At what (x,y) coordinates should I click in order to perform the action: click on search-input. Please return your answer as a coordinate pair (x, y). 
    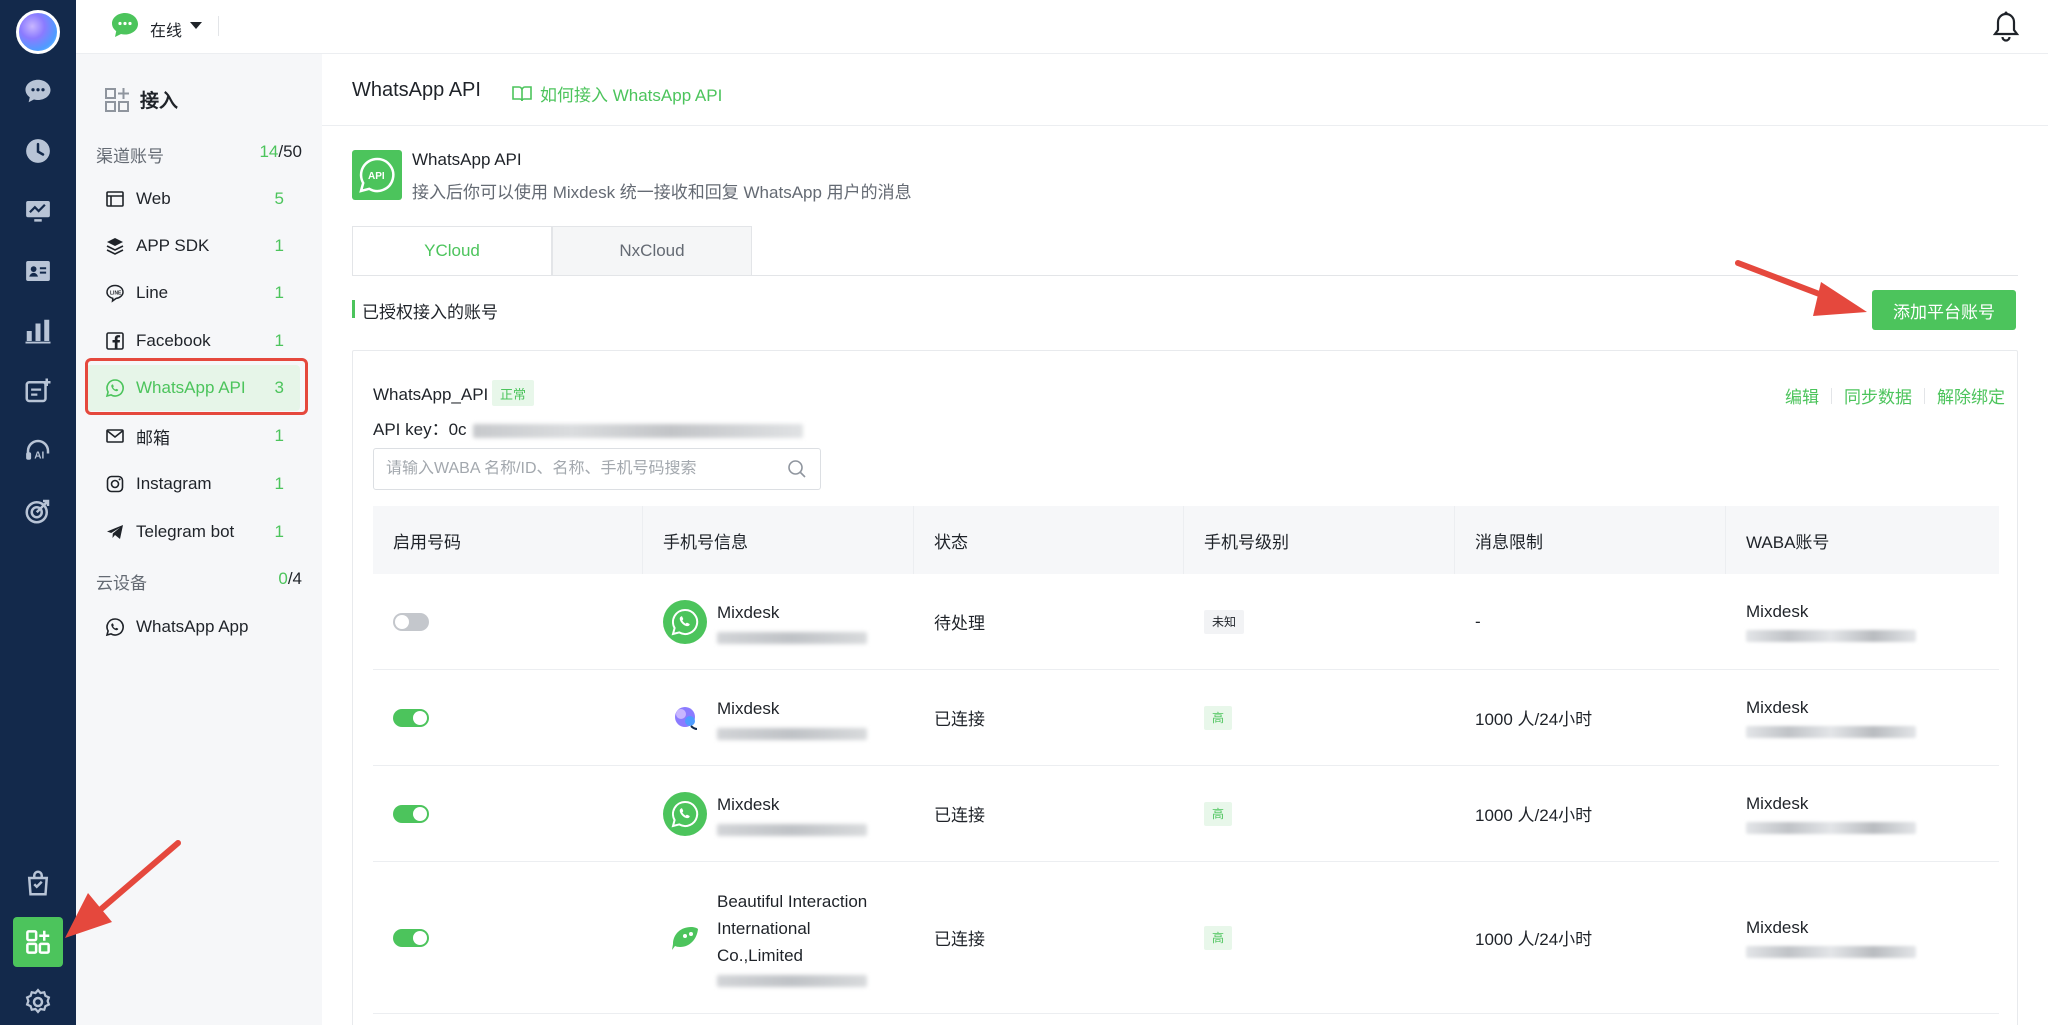
    Looking at the image, I should click on (586, 469).